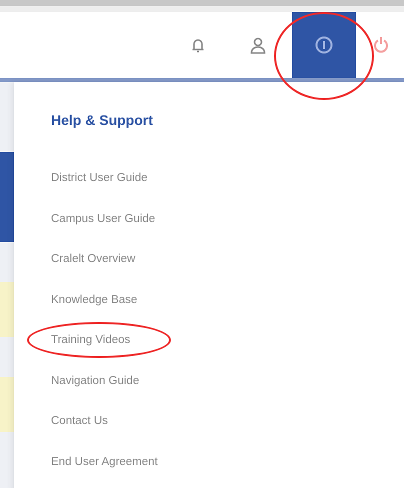 This screenshot has height=488, width=404. What do you see at coordinates (99, 178) in the screenshot?
I see `menu-item: District User Guide` at bounding box center [99, 178].